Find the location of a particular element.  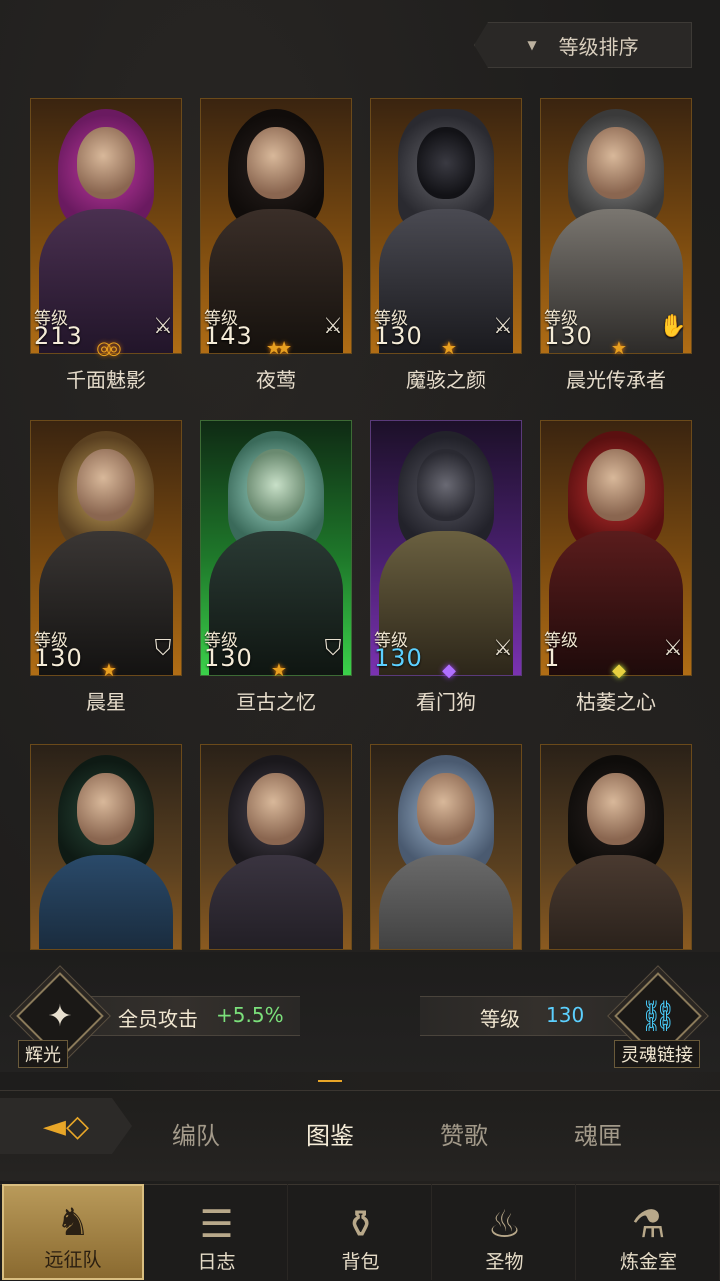

arrow-left-icon: ◄◇ is located at coordinates (66, 1126).